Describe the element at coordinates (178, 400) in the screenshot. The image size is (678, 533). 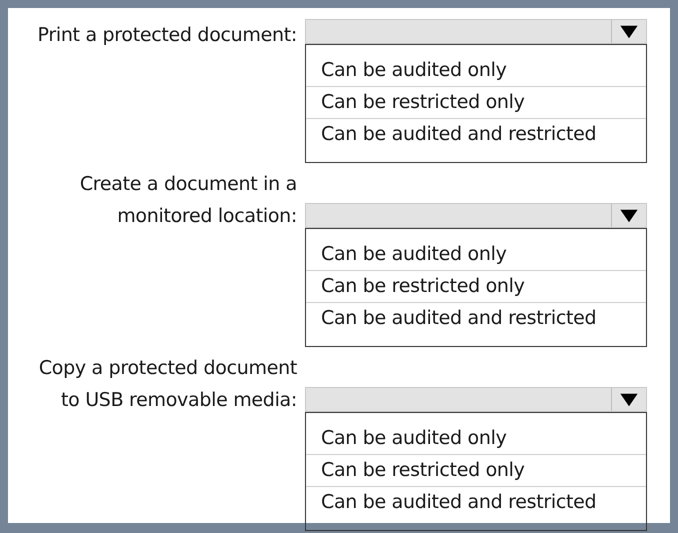
I see `question-label: to USB removable media:` at that location.